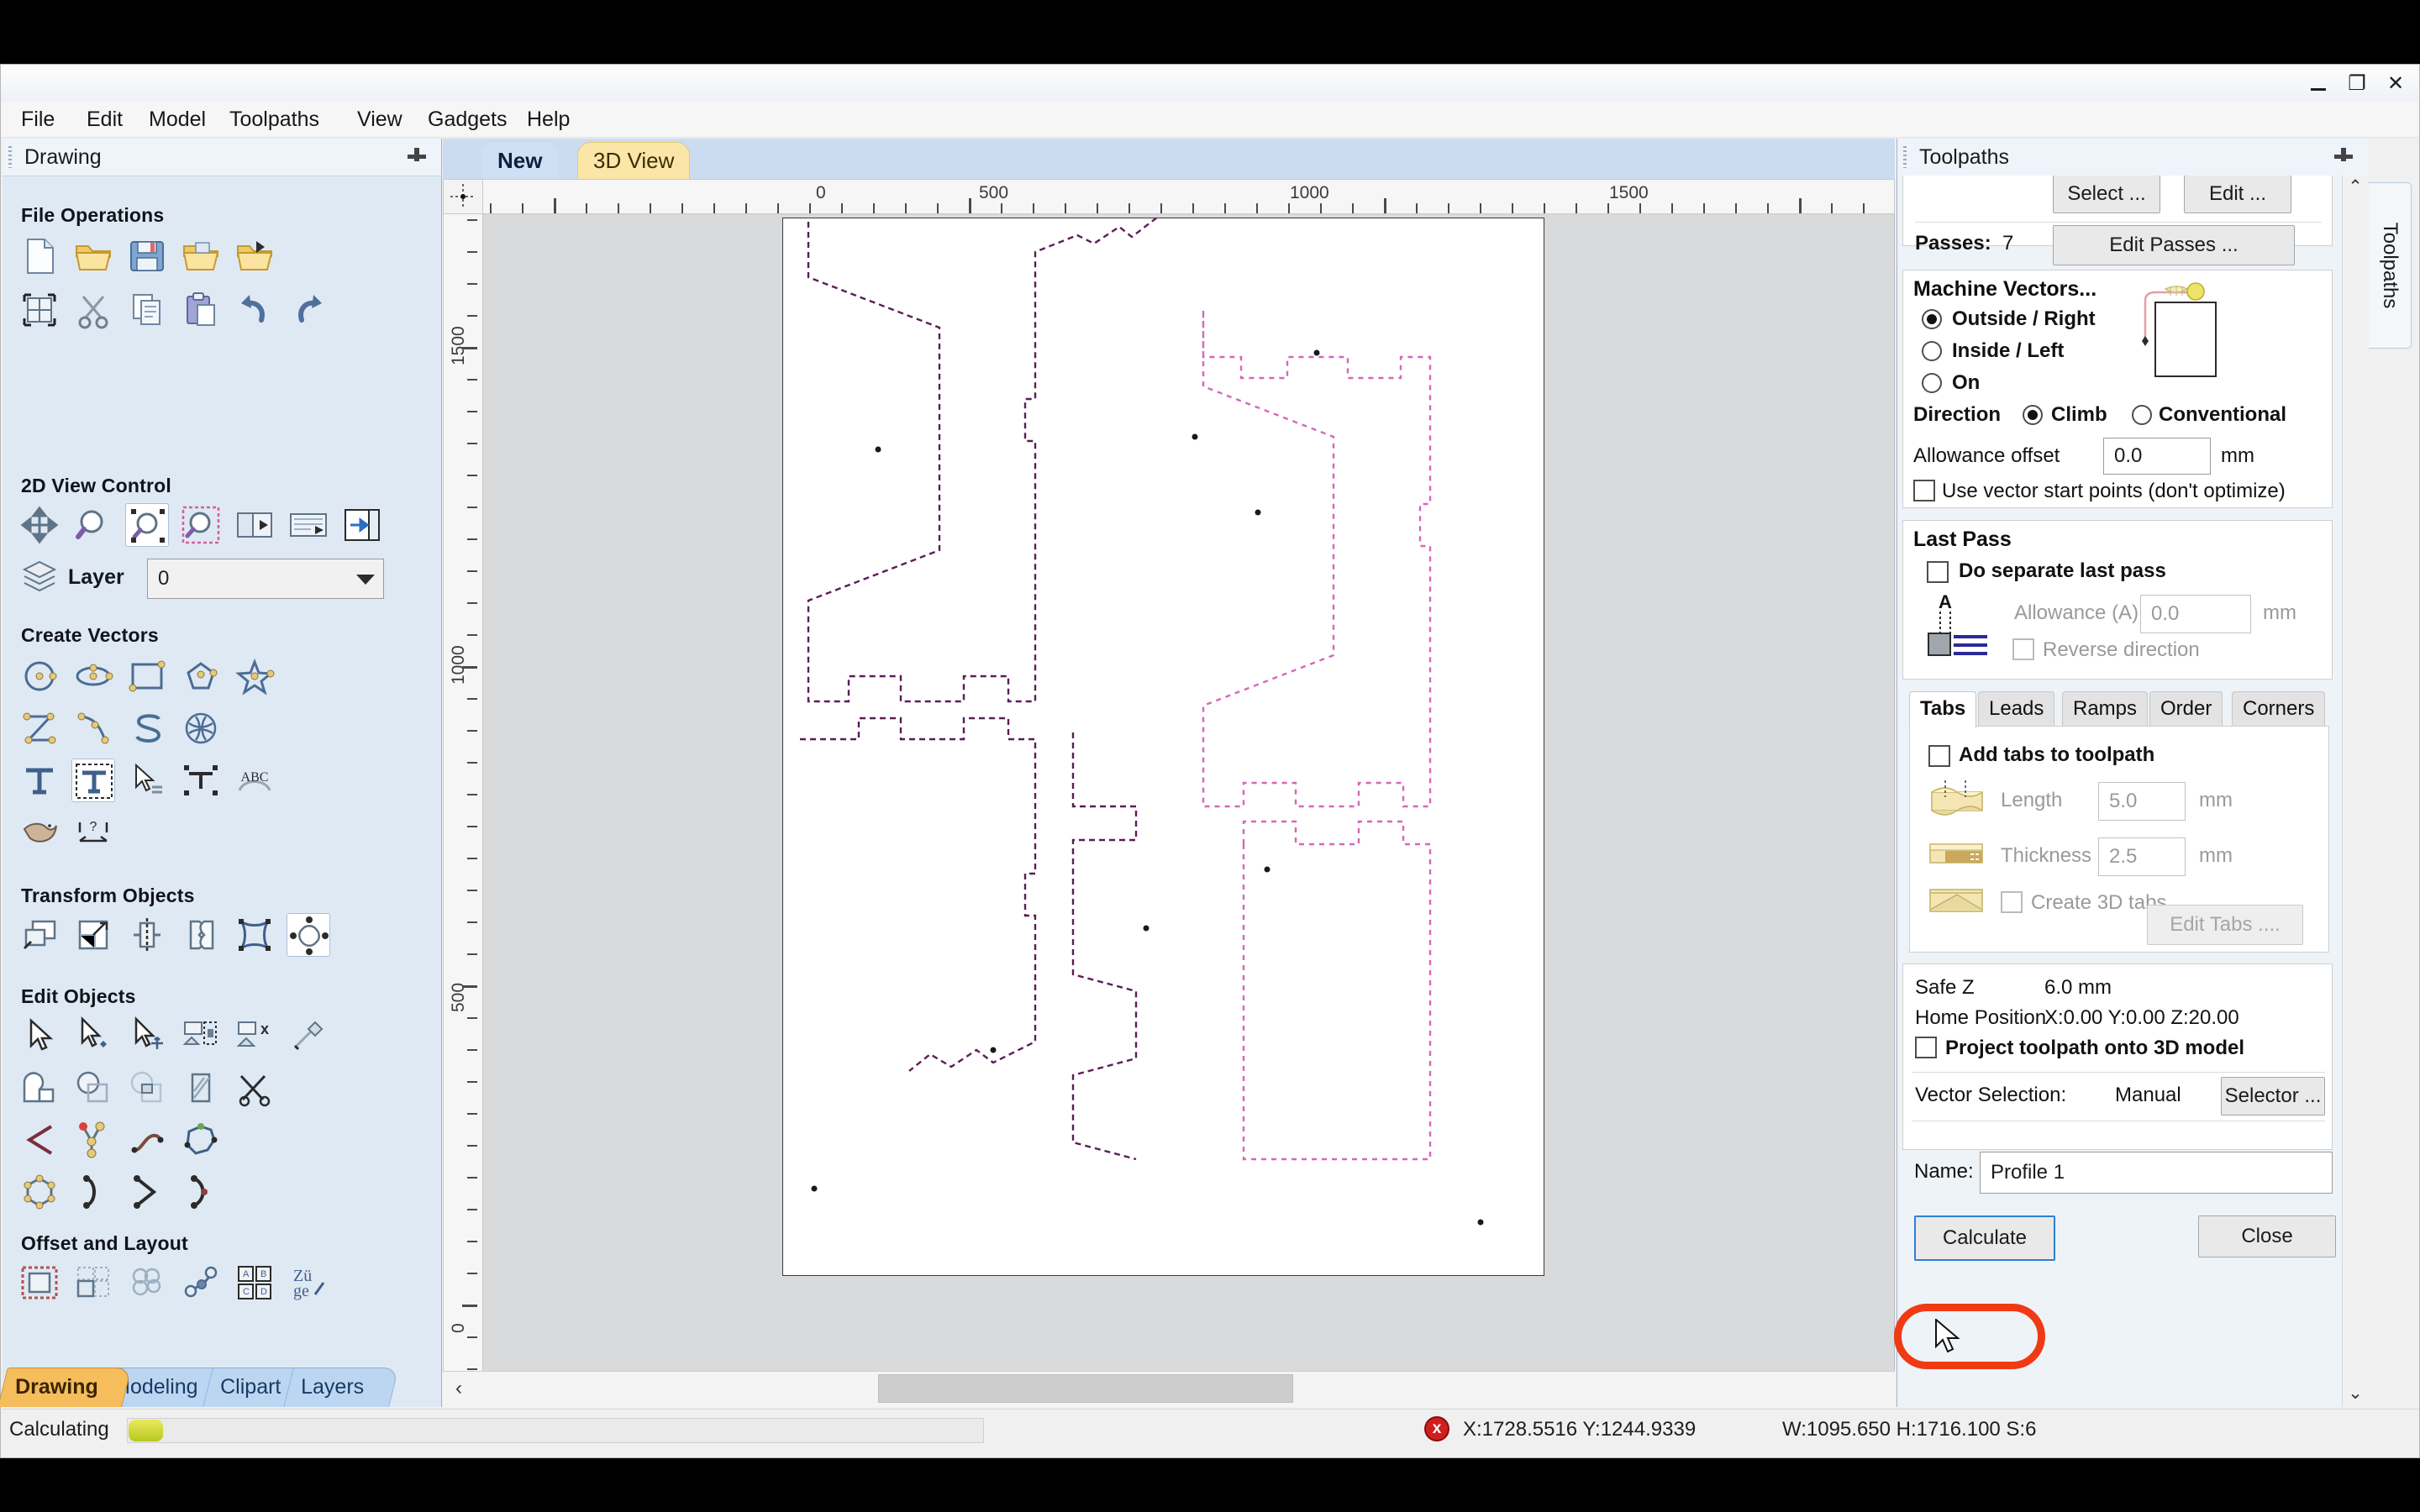 This screenshot has height=1512, width=2420. What do you see at coordinates (2355, 188) in the screenshot?
I see `chevron-up-icon: ⌃` at bounding box center [2355, 188].